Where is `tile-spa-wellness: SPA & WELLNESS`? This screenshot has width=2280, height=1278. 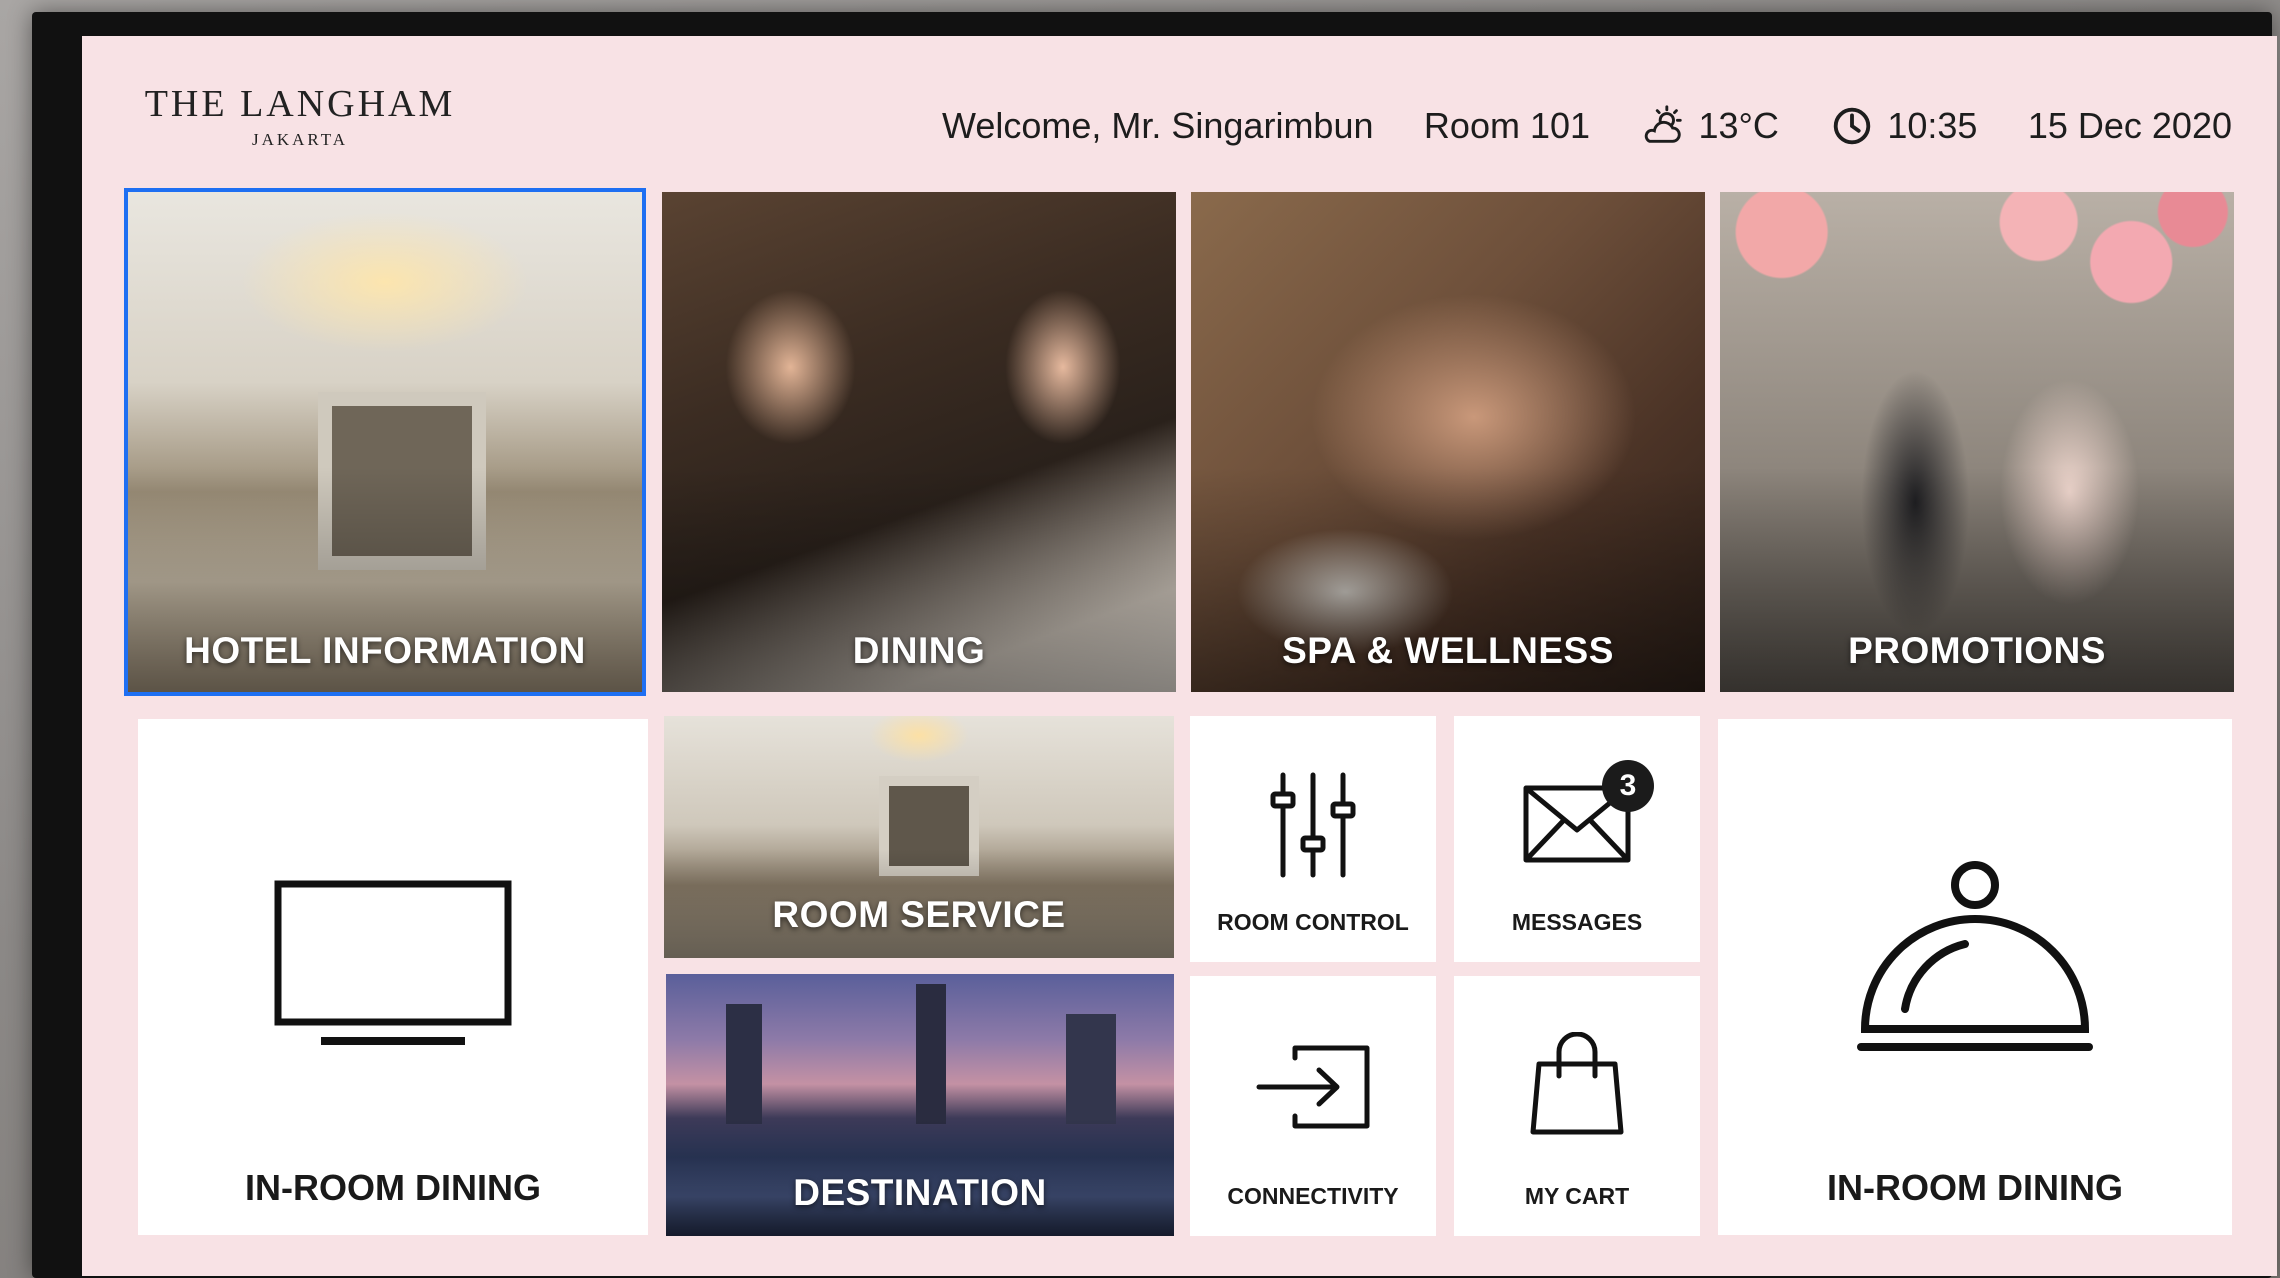 tile-spa-wellness: SPA & WELLNESS is located at coordinates (1448, 442).